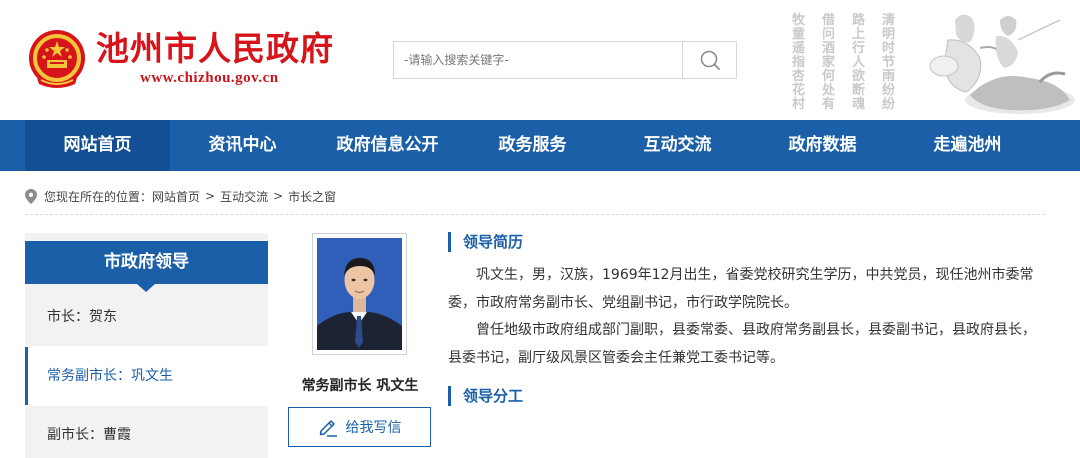 This screenshot has width=1080, height=458. What do you see at coordinates (535, 214) in the screenshot?
I see `divider` at bounding box center [535, 214].